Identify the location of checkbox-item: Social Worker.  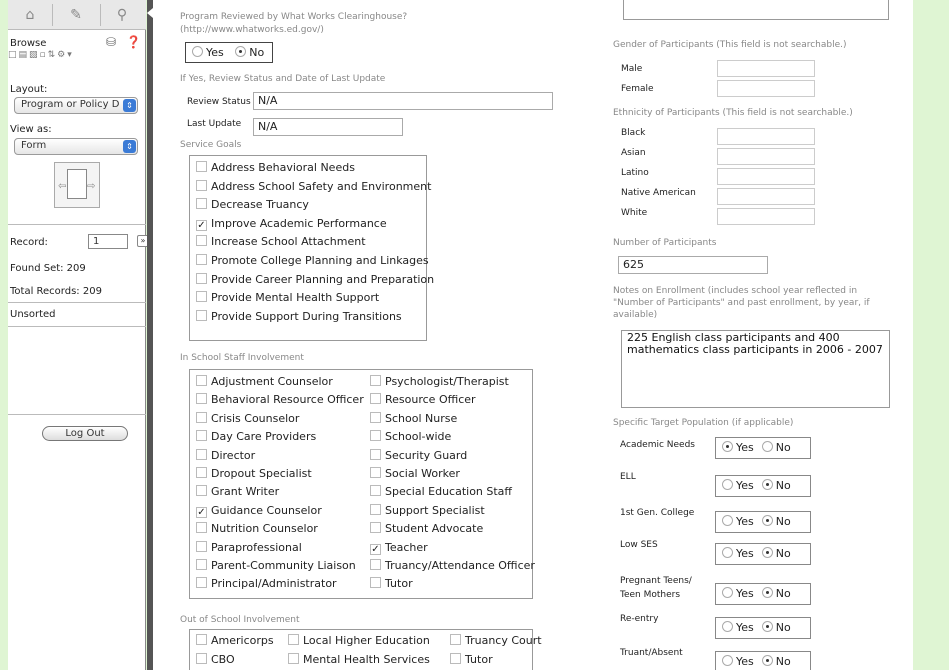
(415, 473).